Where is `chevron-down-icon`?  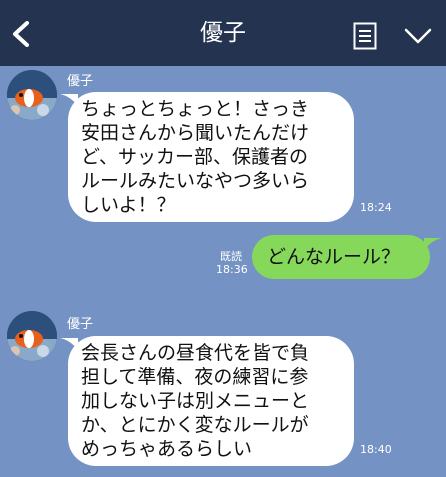
chevron-down-icon is located at coordinates (418, 36).